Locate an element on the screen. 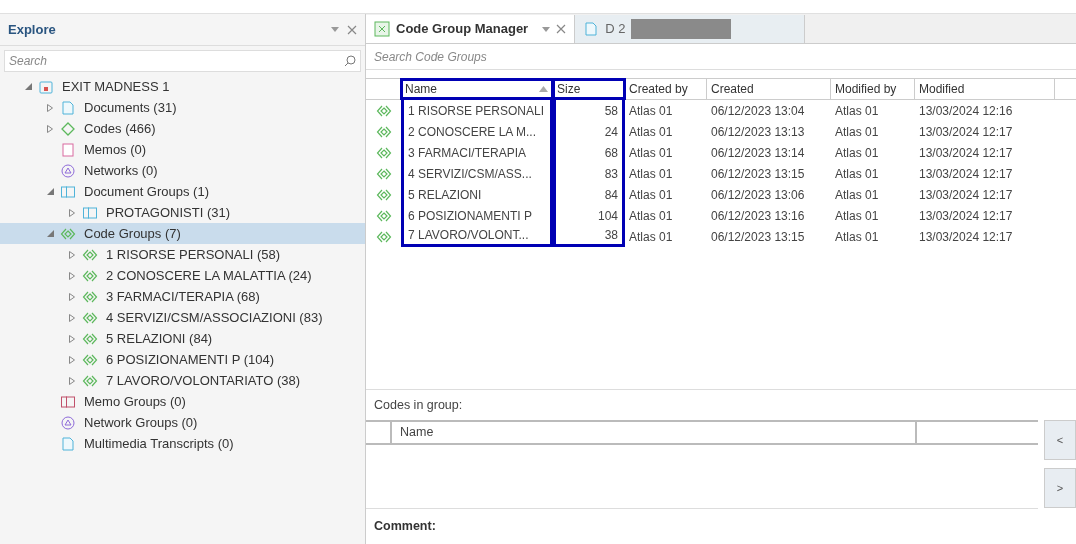 Image resolution: width=1076 pixels, height=544 pixels. tree-item: 4 SERVIZI/CSM/ASSOCIAZIONI (83) is located at coordinates (182, 317).